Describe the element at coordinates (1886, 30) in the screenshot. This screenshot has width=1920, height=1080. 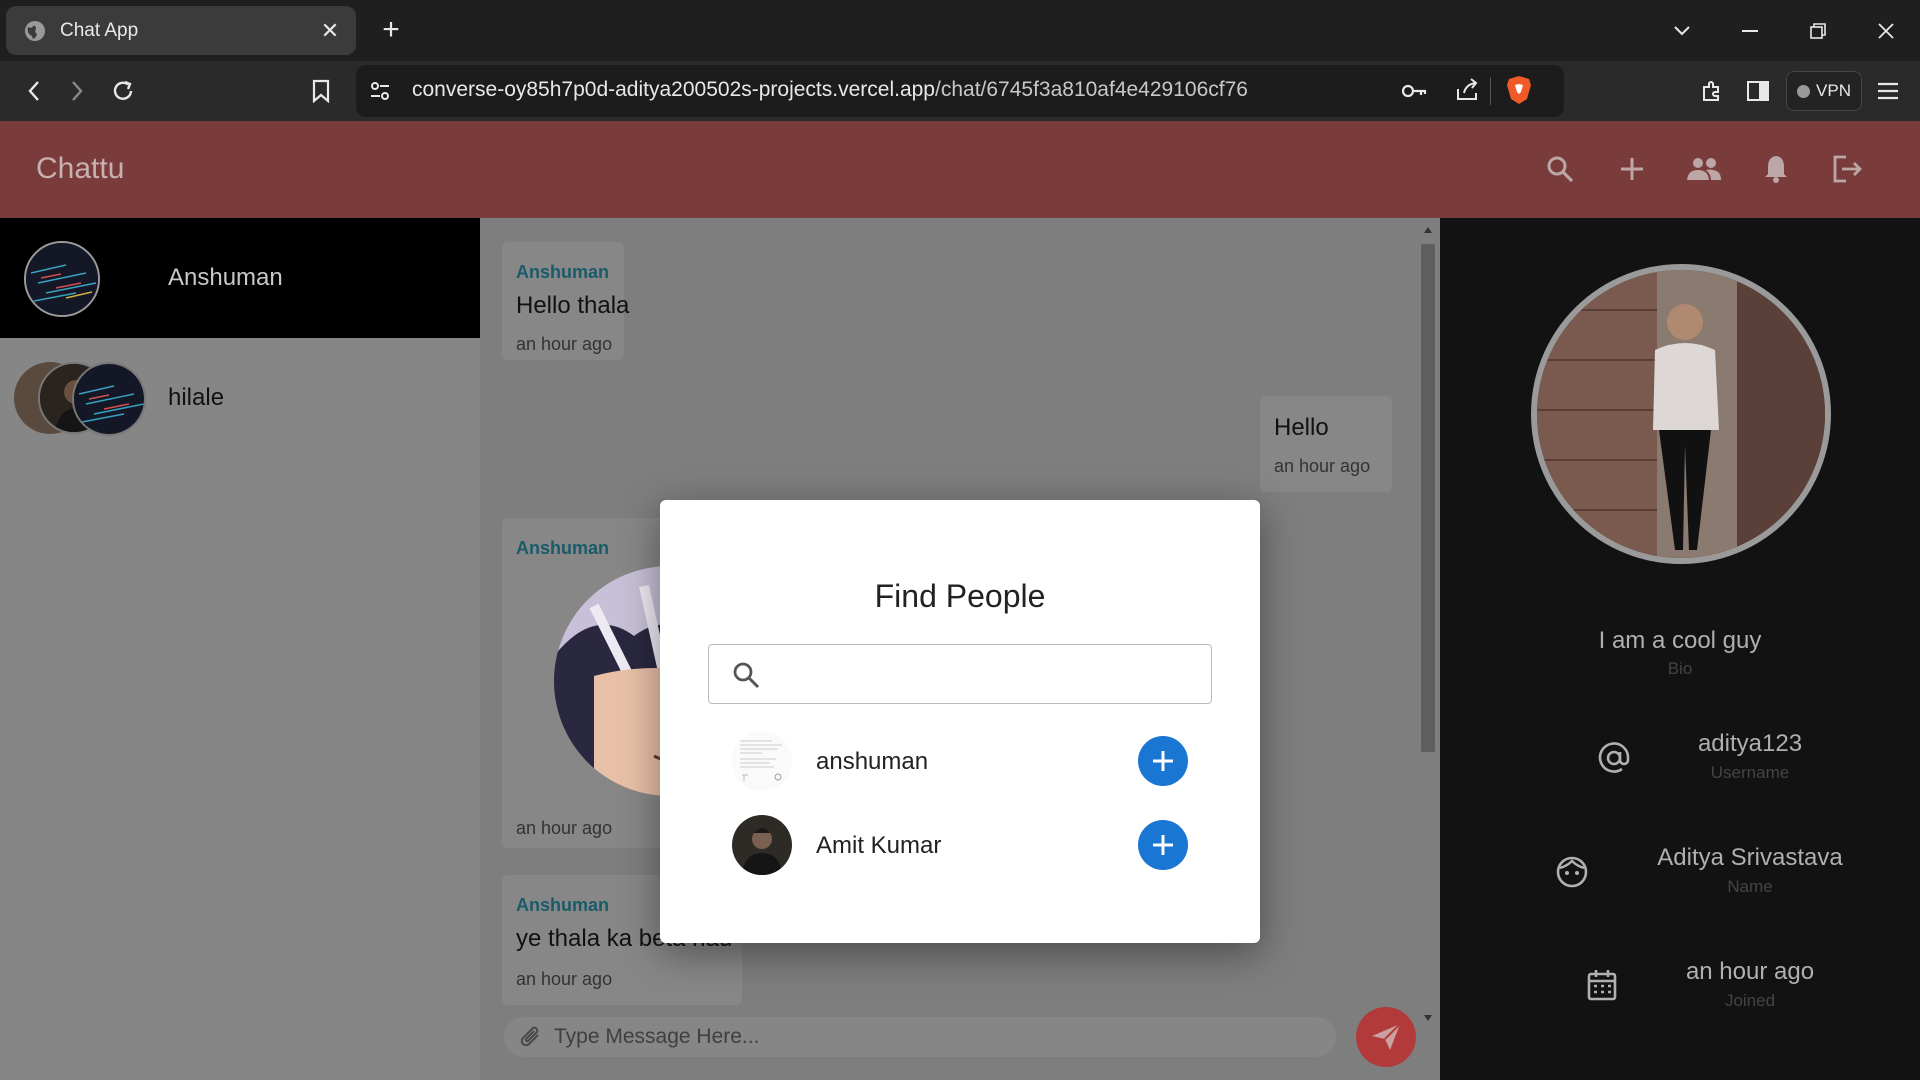
I see `close-window-icon` at that location.